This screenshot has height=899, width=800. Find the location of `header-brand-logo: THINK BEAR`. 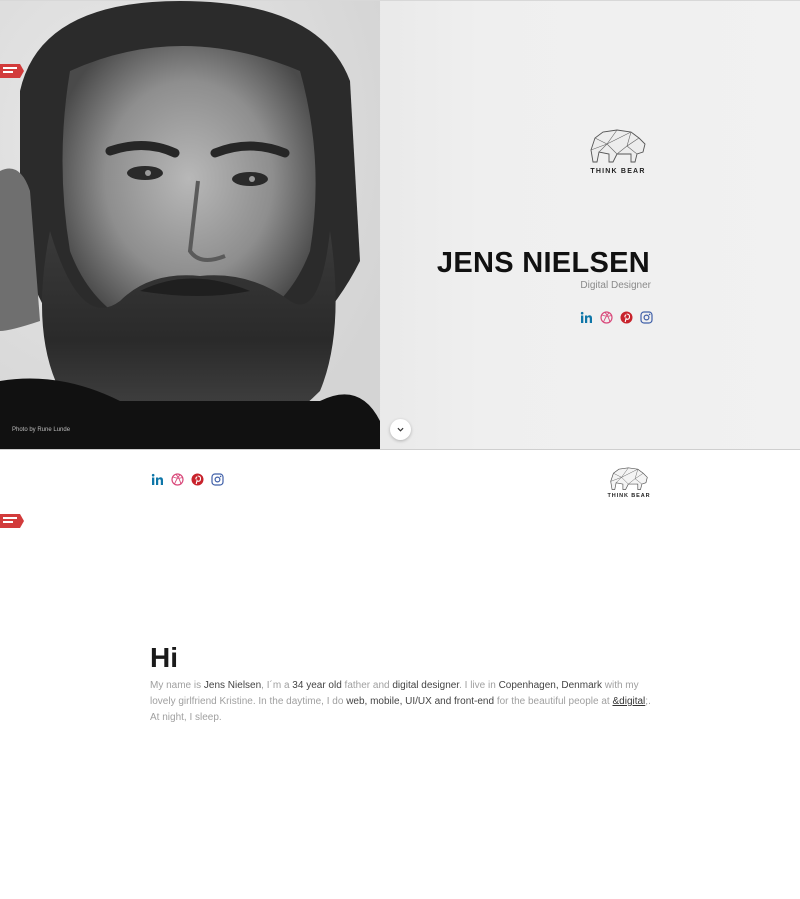

header-brand-logo: THINK BEAR is located at coordinates (629, 482).